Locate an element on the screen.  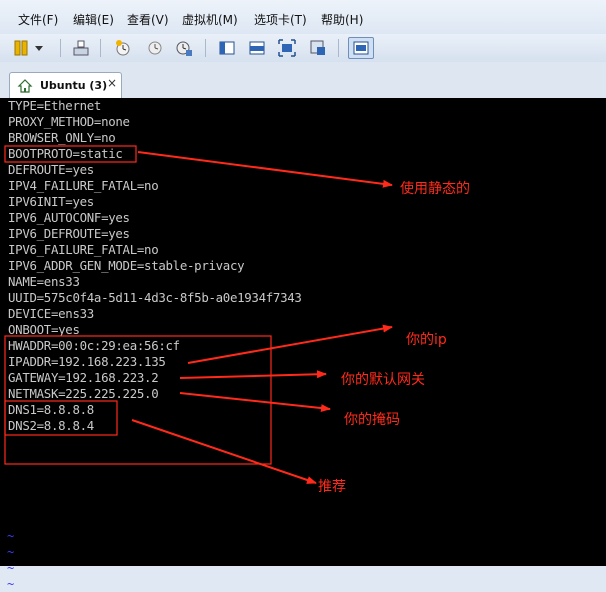
config-line: BOOTPROTO=static is located at coordinates (65, 153).